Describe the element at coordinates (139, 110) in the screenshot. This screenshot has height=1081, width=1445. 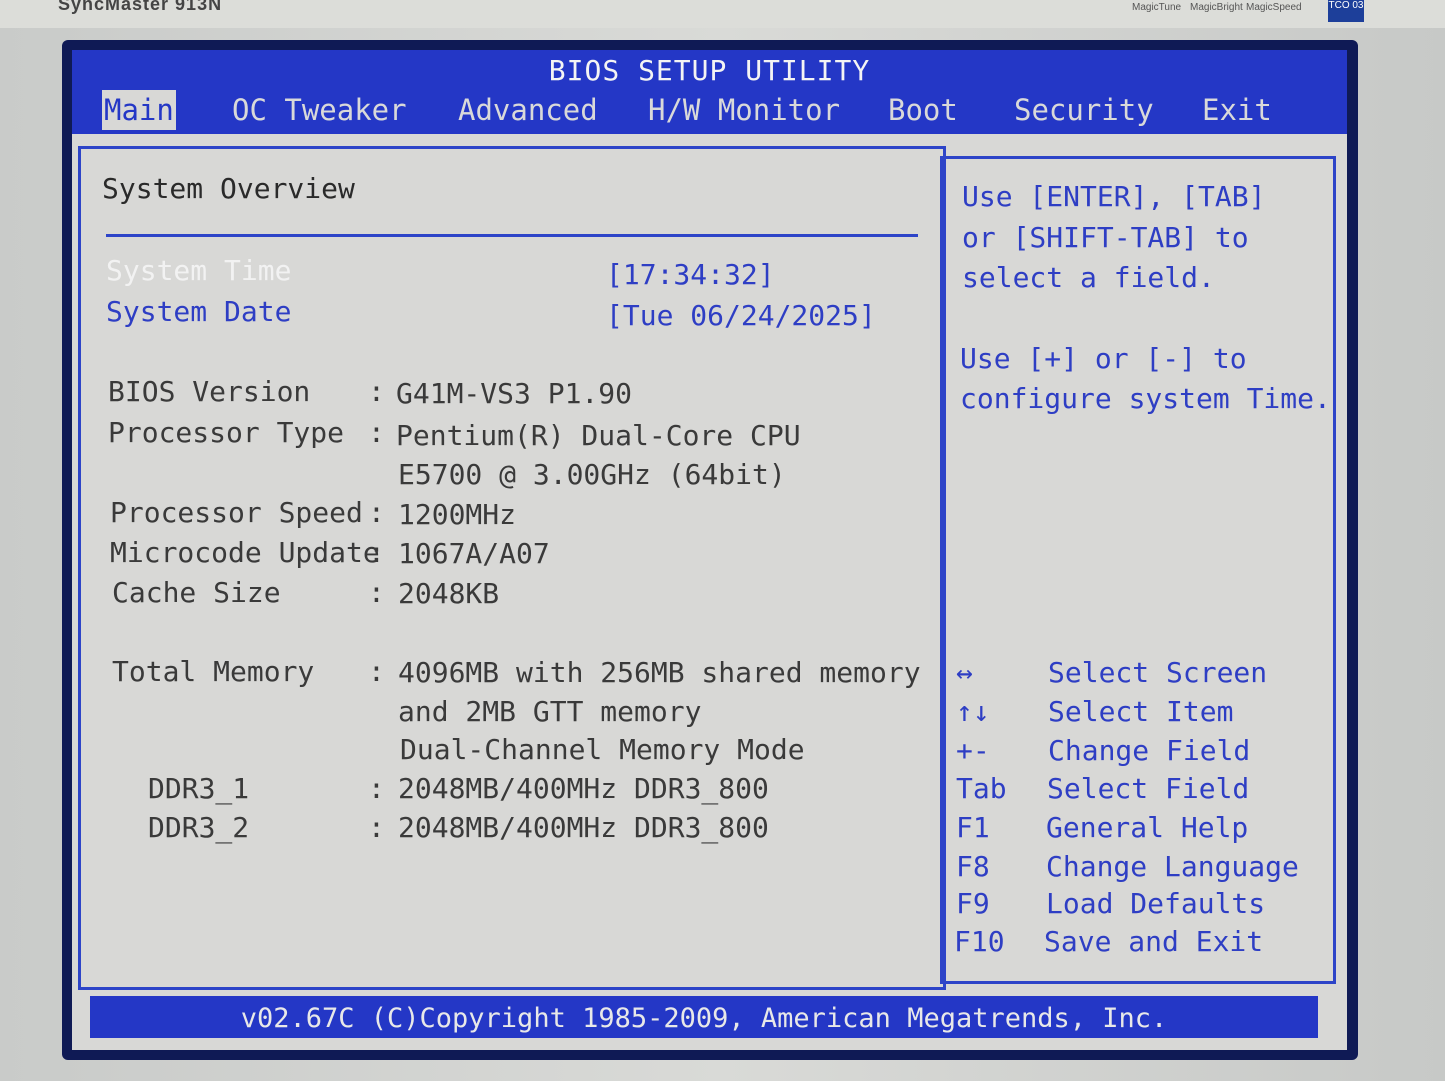
I see `menu-main: Main` at that location.